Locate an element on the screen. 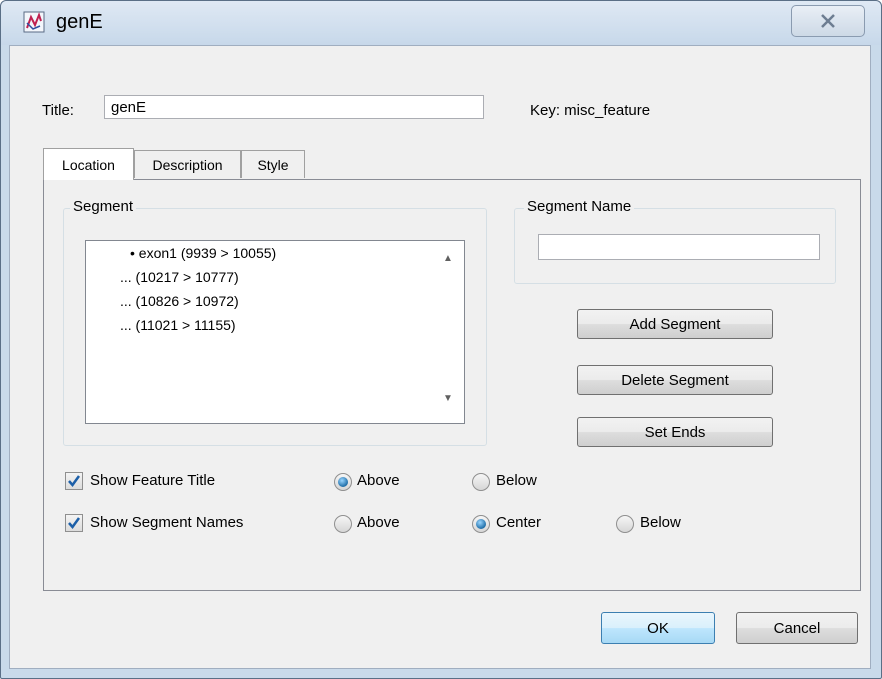 The width and height of the screenshot is (882, 679). key-text: Key: misc_feature is located at coordinates (590, 110).